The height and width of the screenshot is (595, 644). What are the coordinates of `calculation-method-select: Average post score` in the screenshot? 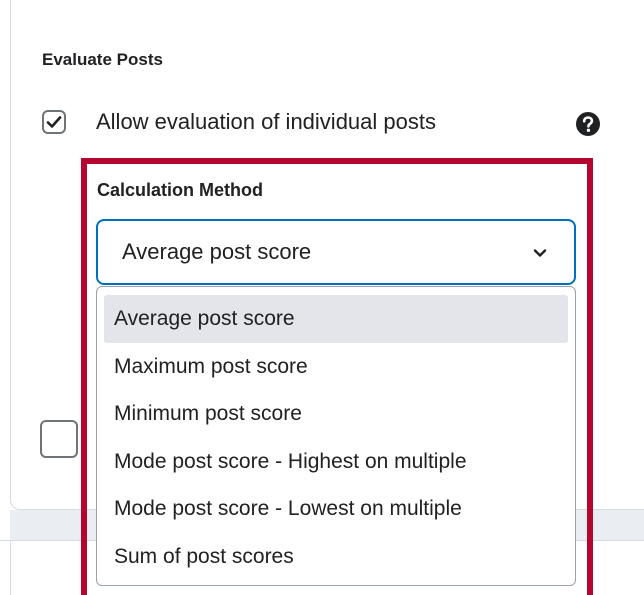 It's located at (336, 252).